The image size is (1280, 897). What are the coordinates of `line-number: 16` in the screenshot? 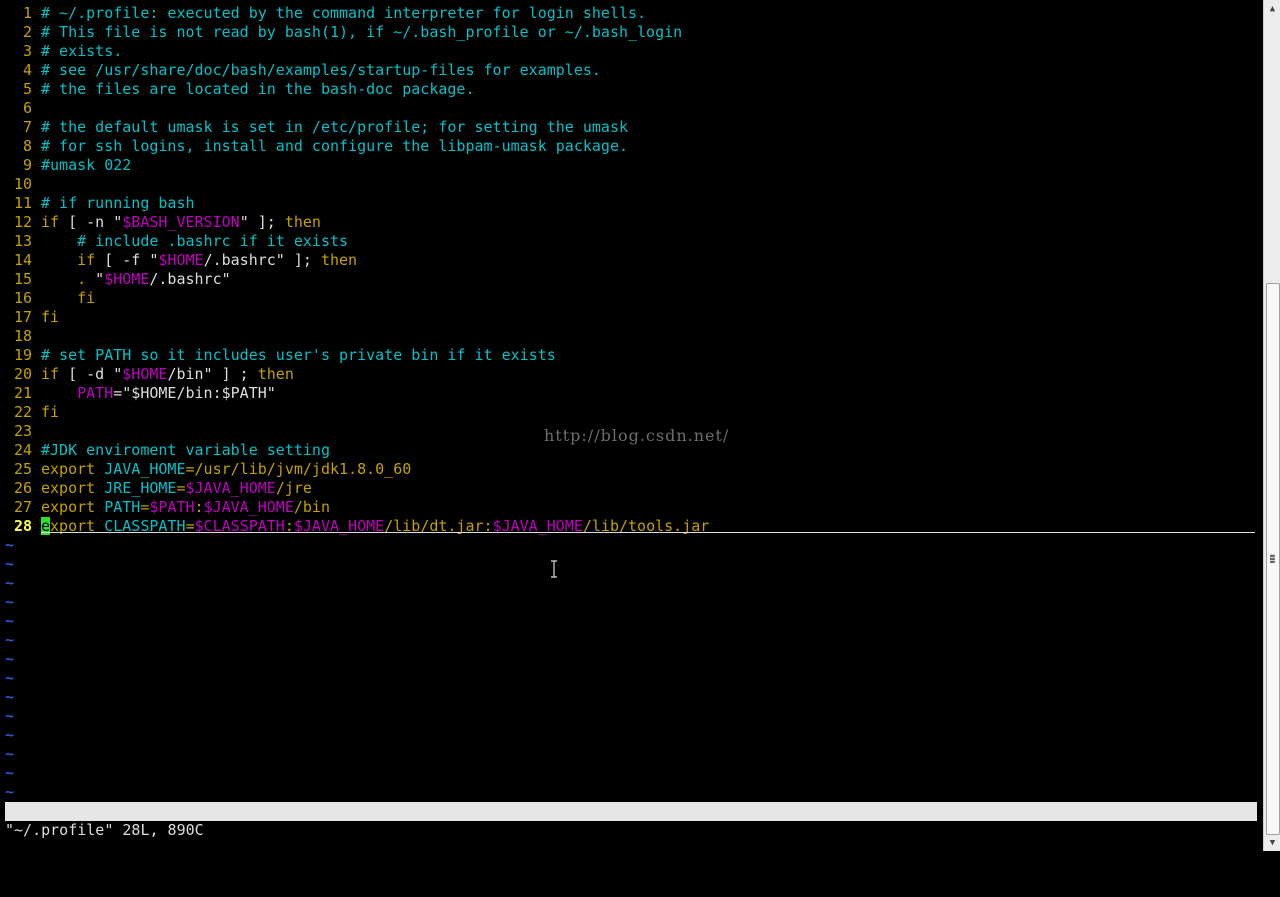 It's located at (22, 298).